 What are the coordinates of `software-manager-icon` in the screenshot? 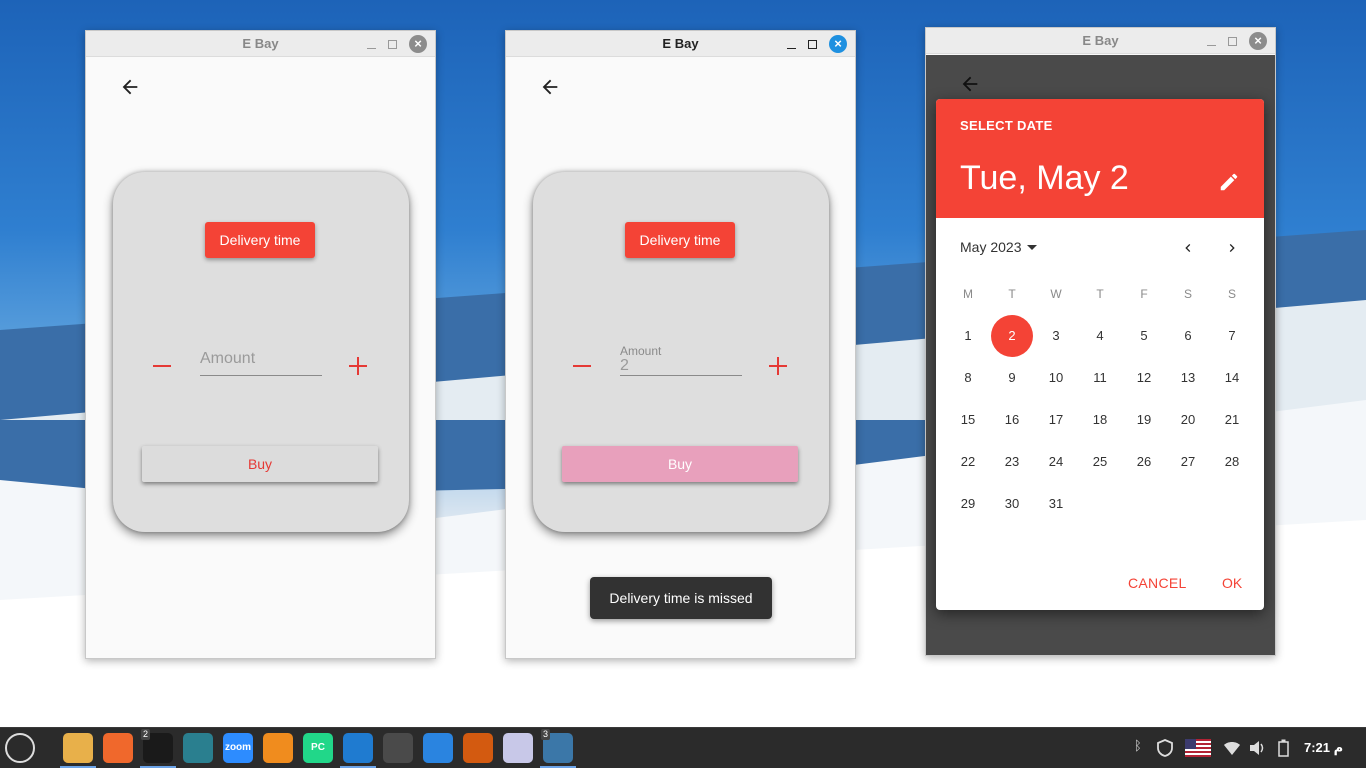 It's located at (198, 748).